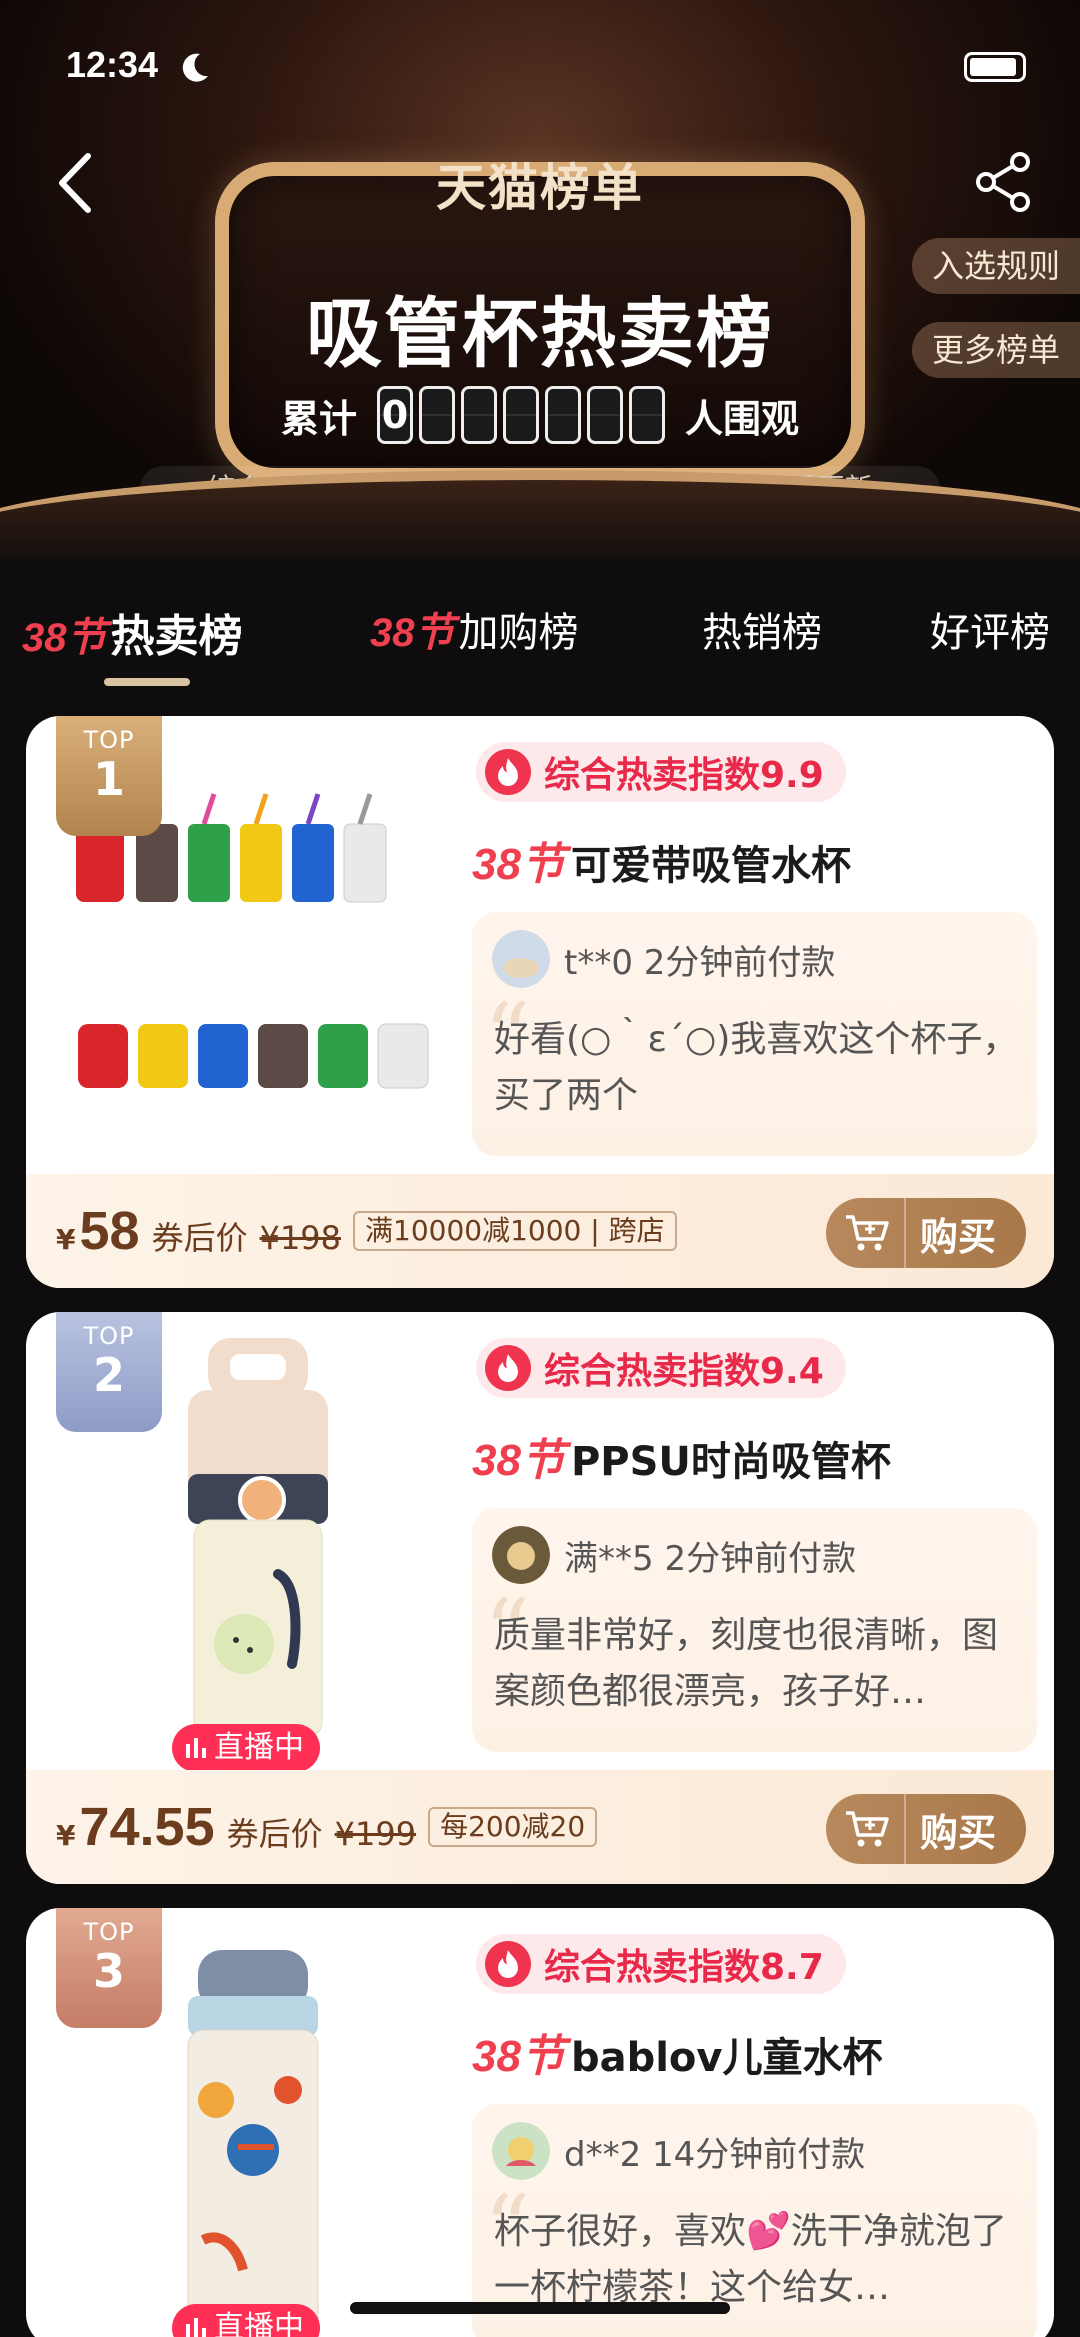 Image resolution: width=1080 pixels, height=2337 pixels. I want to click on tab-label: 好评榜, so click(990, 633).